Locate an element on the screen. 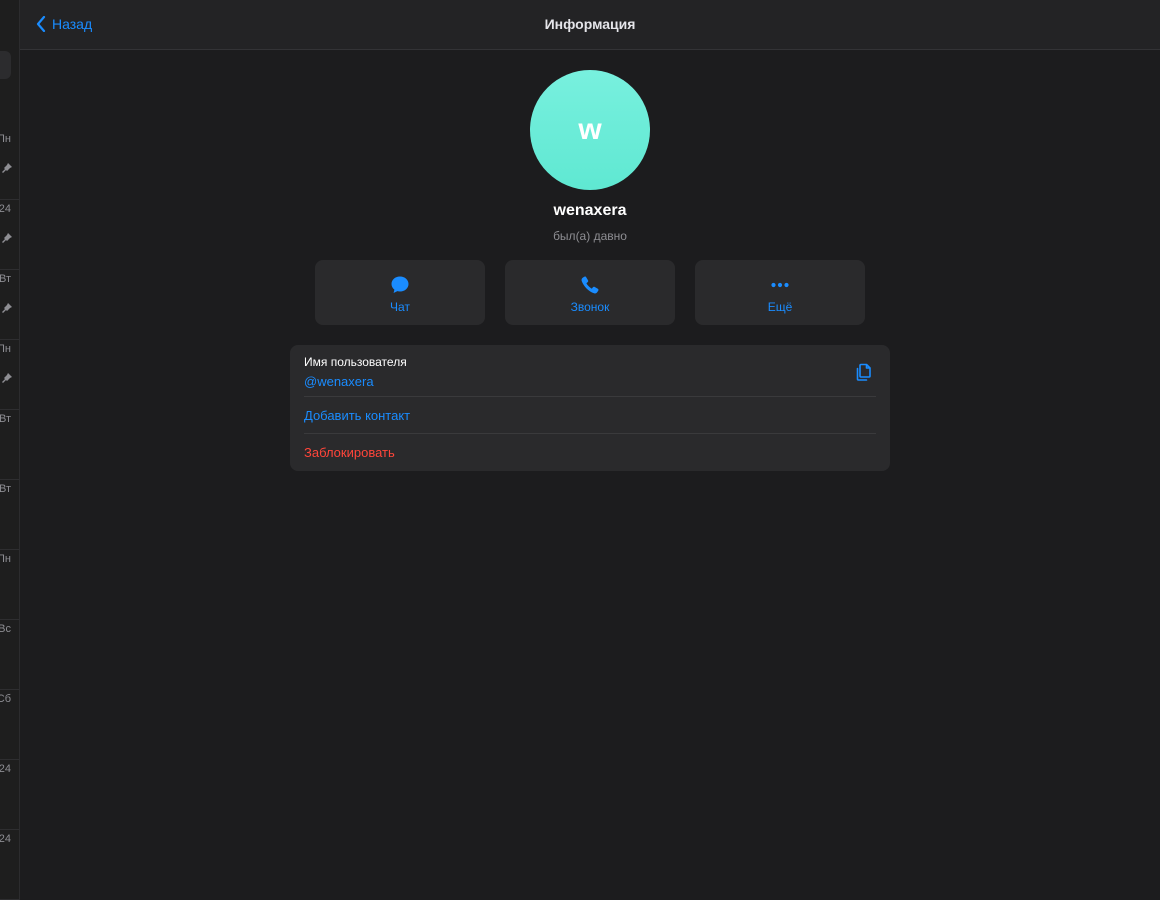 This screenshot has width=1160, height=900. more-button-label: Ещё is located at coordinates (780, 307).